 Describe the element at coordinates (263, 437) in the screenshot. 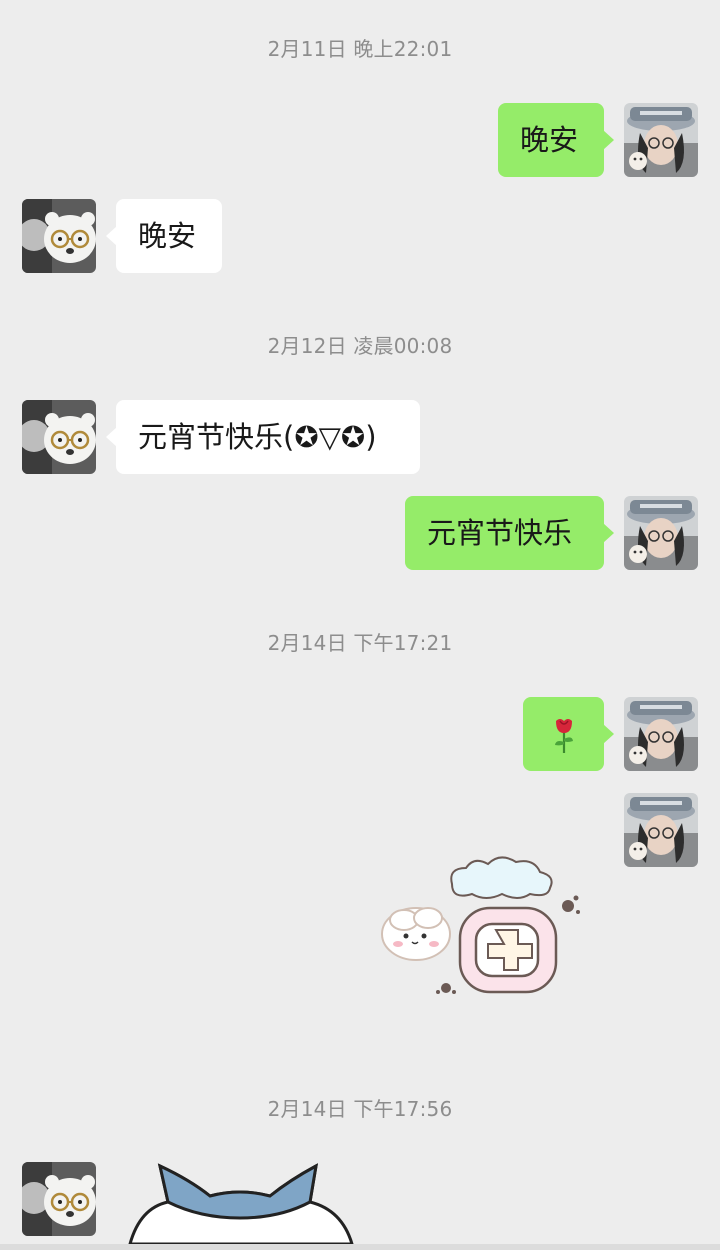

I see `message-bubble-friend: 元宵节快乐(✪▽✪)` at that location.